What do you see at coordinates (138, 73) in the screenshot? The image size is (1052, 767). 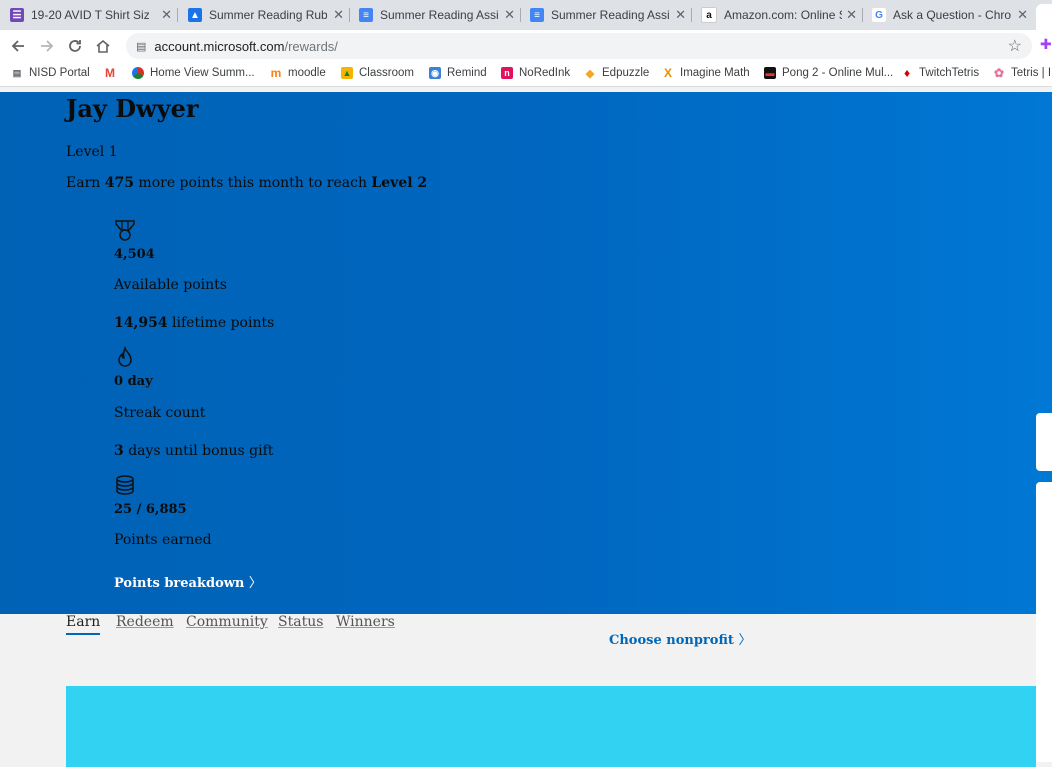 I see `globe-icon` at bounding box center [138, 73].